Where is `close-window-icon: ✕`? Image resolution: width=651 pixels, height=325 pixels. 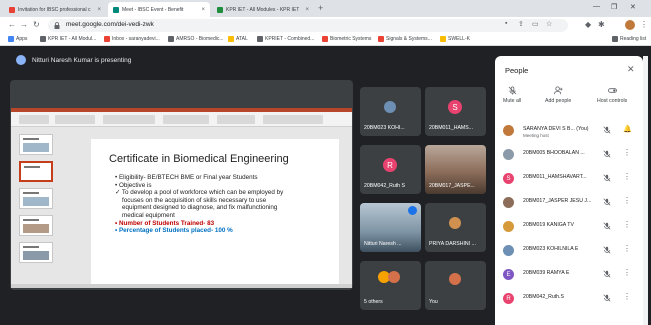 close-window-icon: ✕ is located at coordinates (633, 7).